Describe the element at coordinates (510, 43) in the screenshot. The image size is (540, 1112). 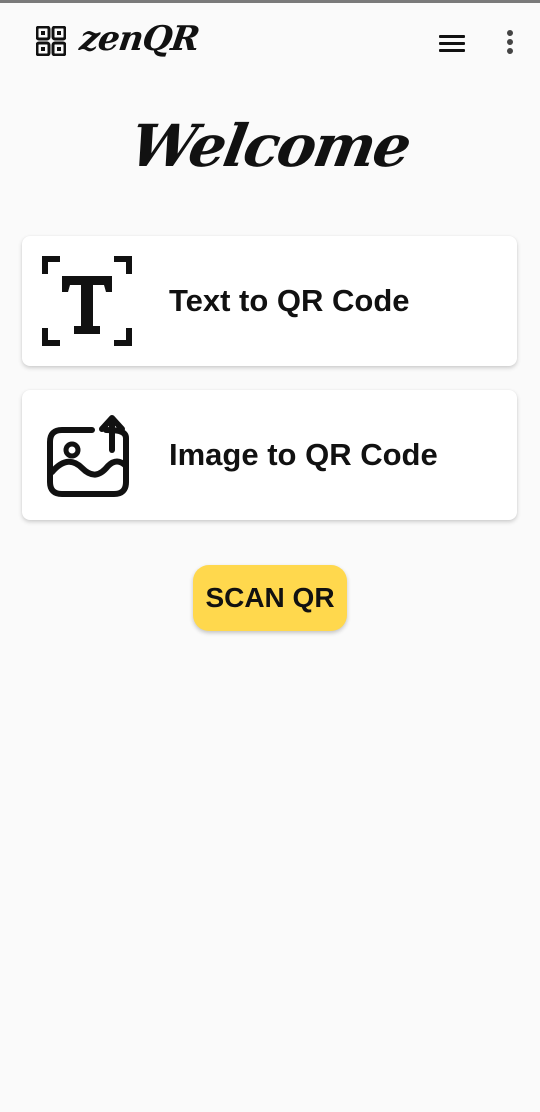
I see `more-vertical-icon` at that location.